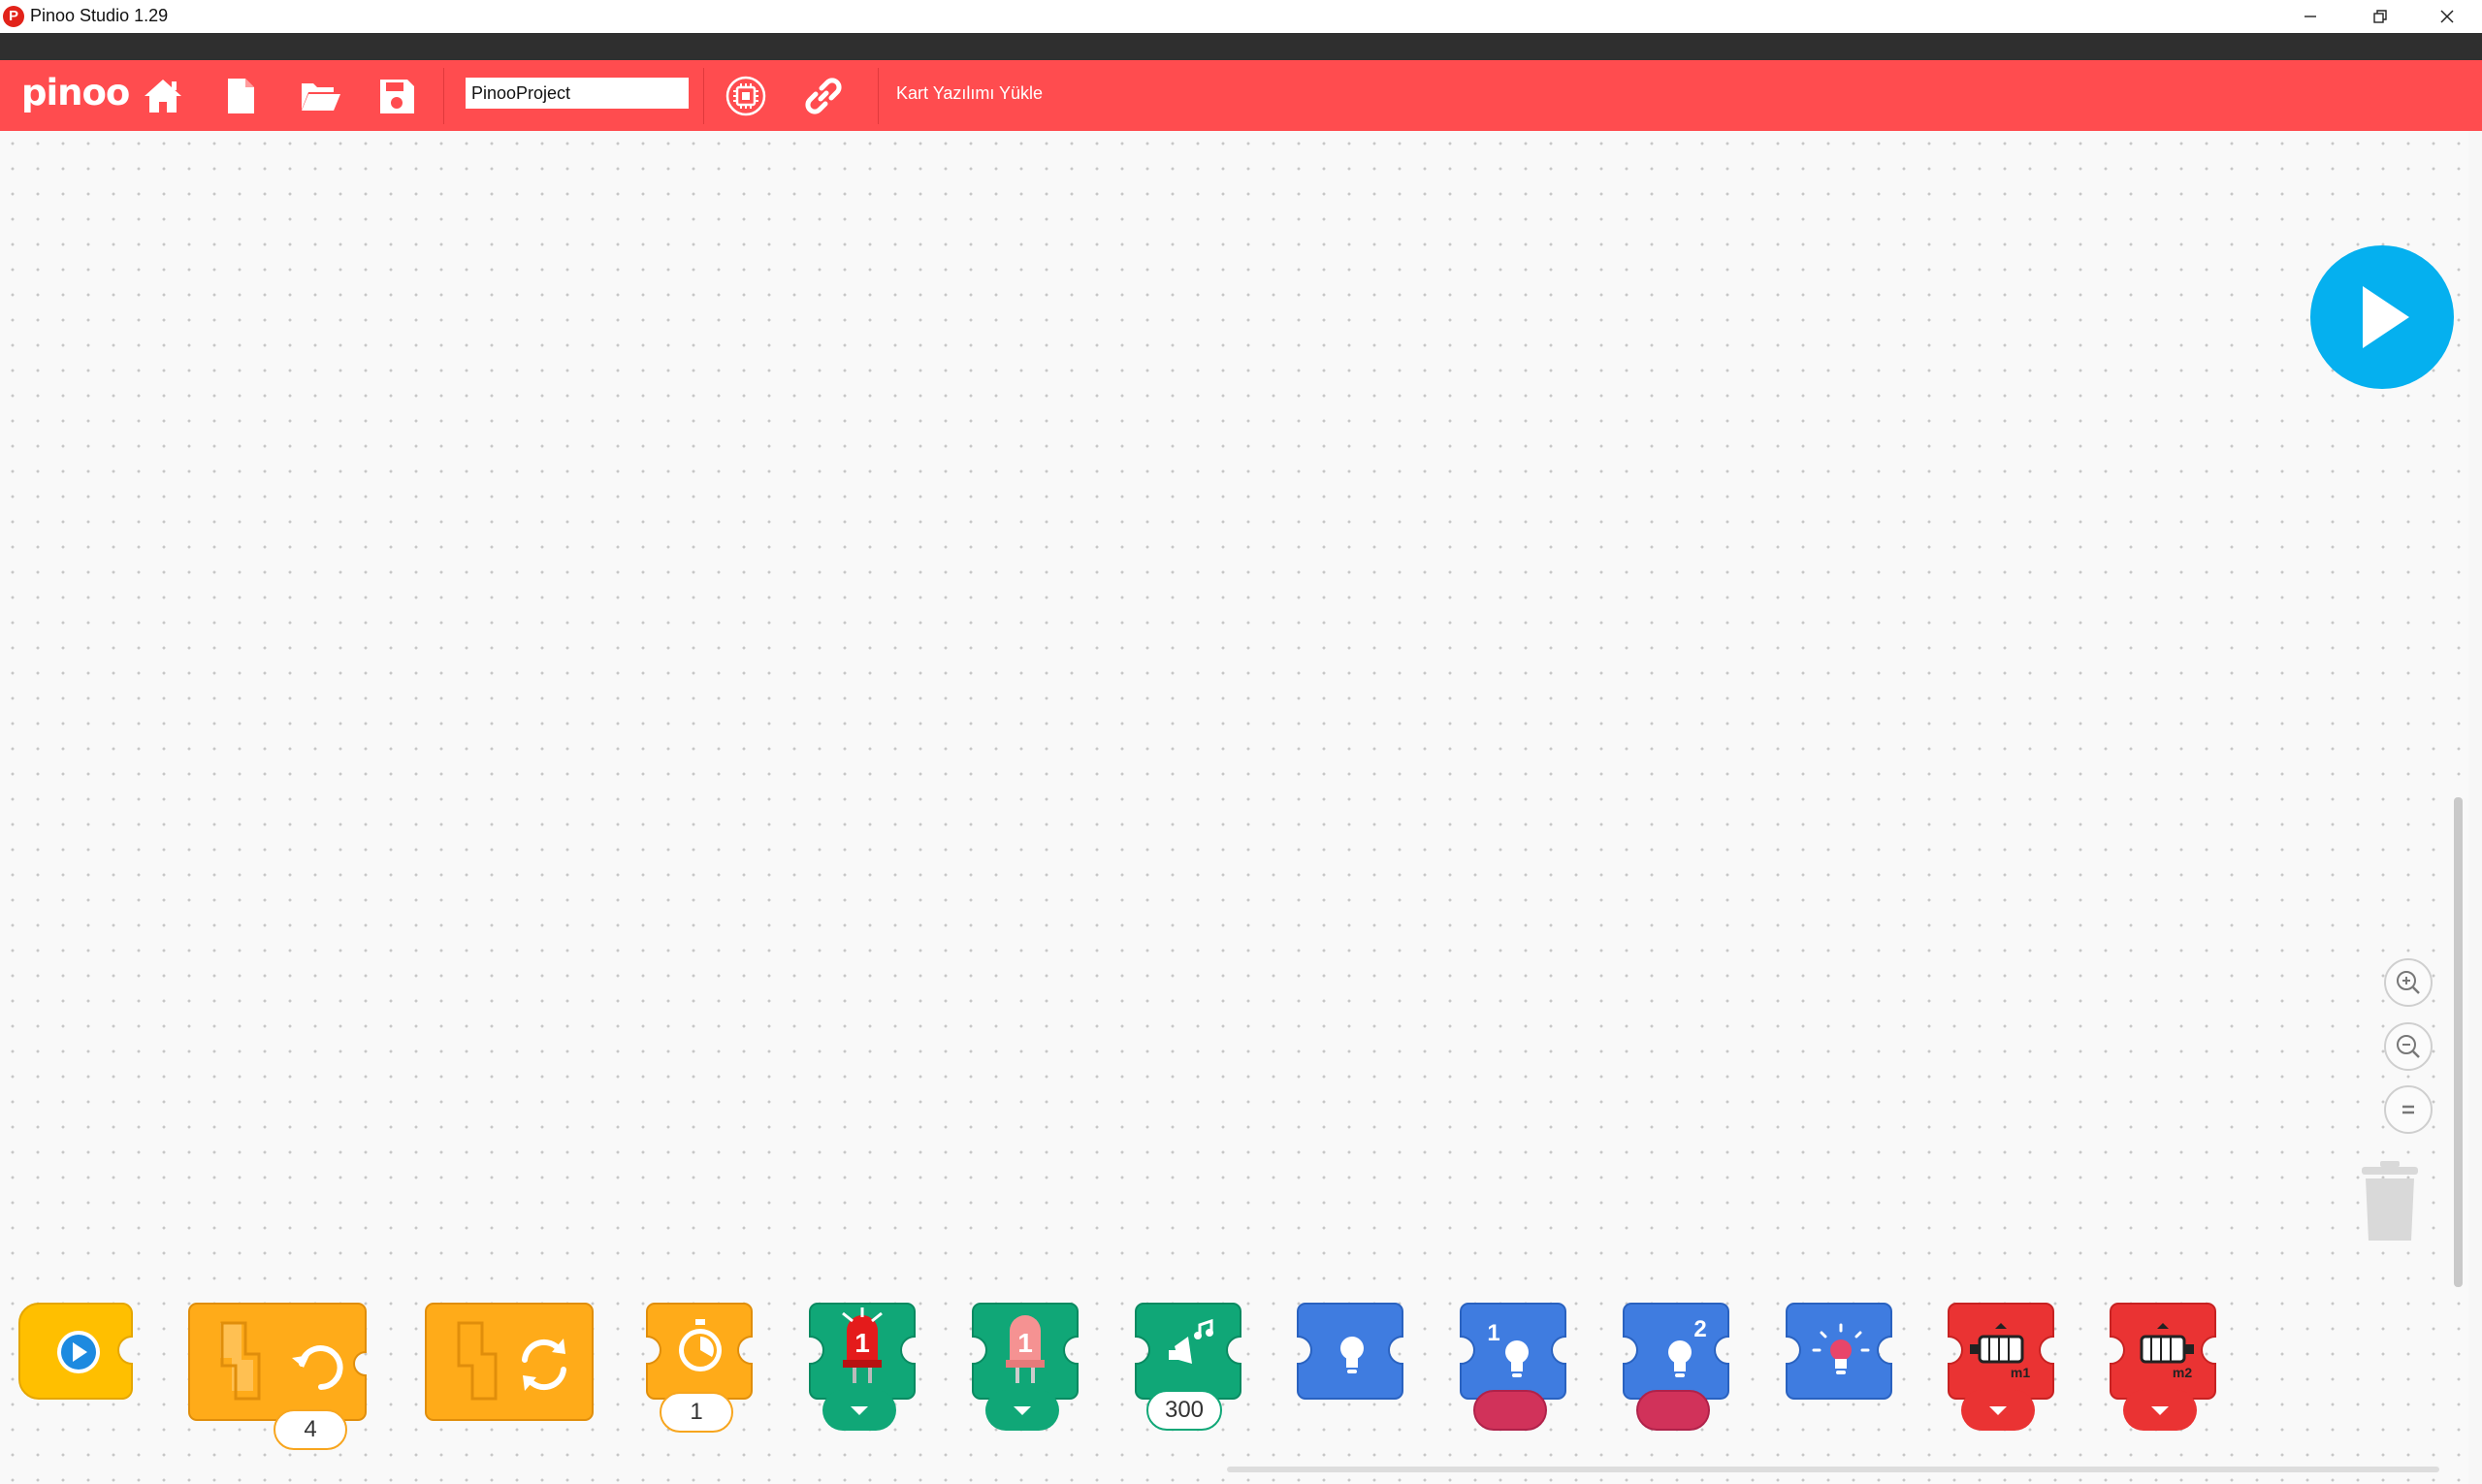 Image resolution: width=2482 pixels, height=1484 pixels. I want to click on start-block, so click(77, 1352).